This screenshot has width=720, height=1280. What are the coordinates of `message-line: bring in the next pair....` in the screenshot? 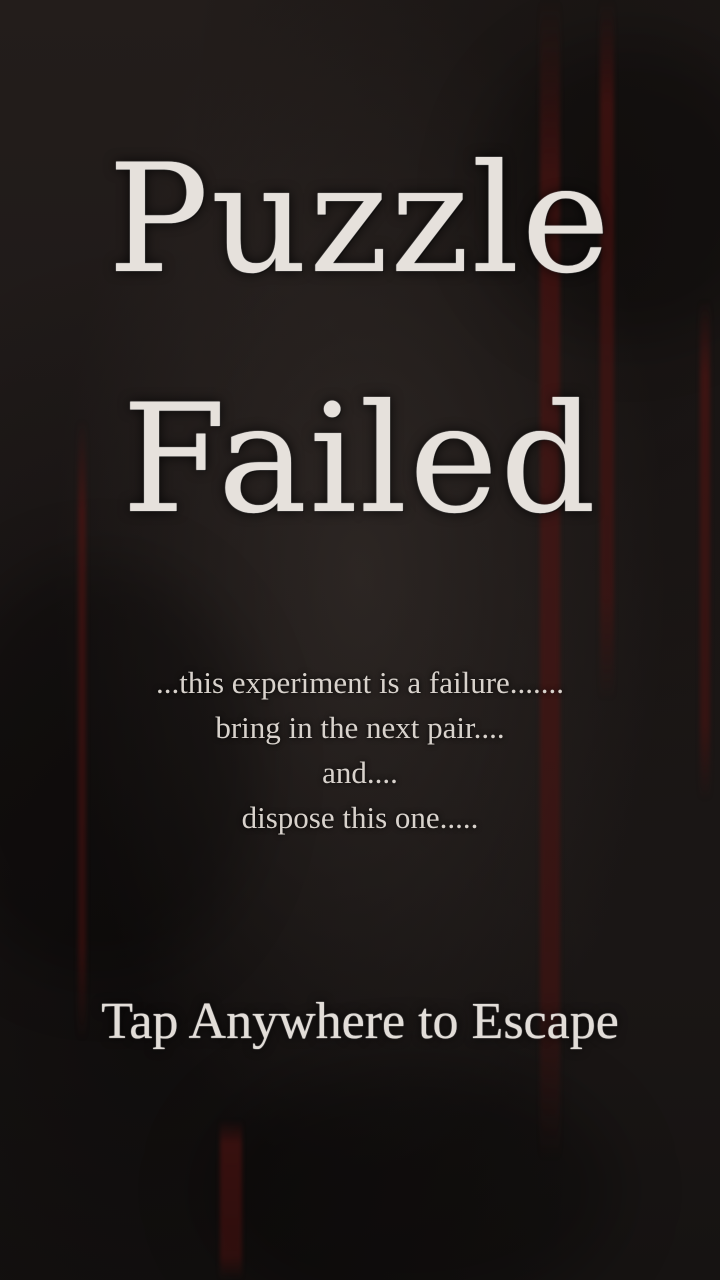 It's located at (360, 727).